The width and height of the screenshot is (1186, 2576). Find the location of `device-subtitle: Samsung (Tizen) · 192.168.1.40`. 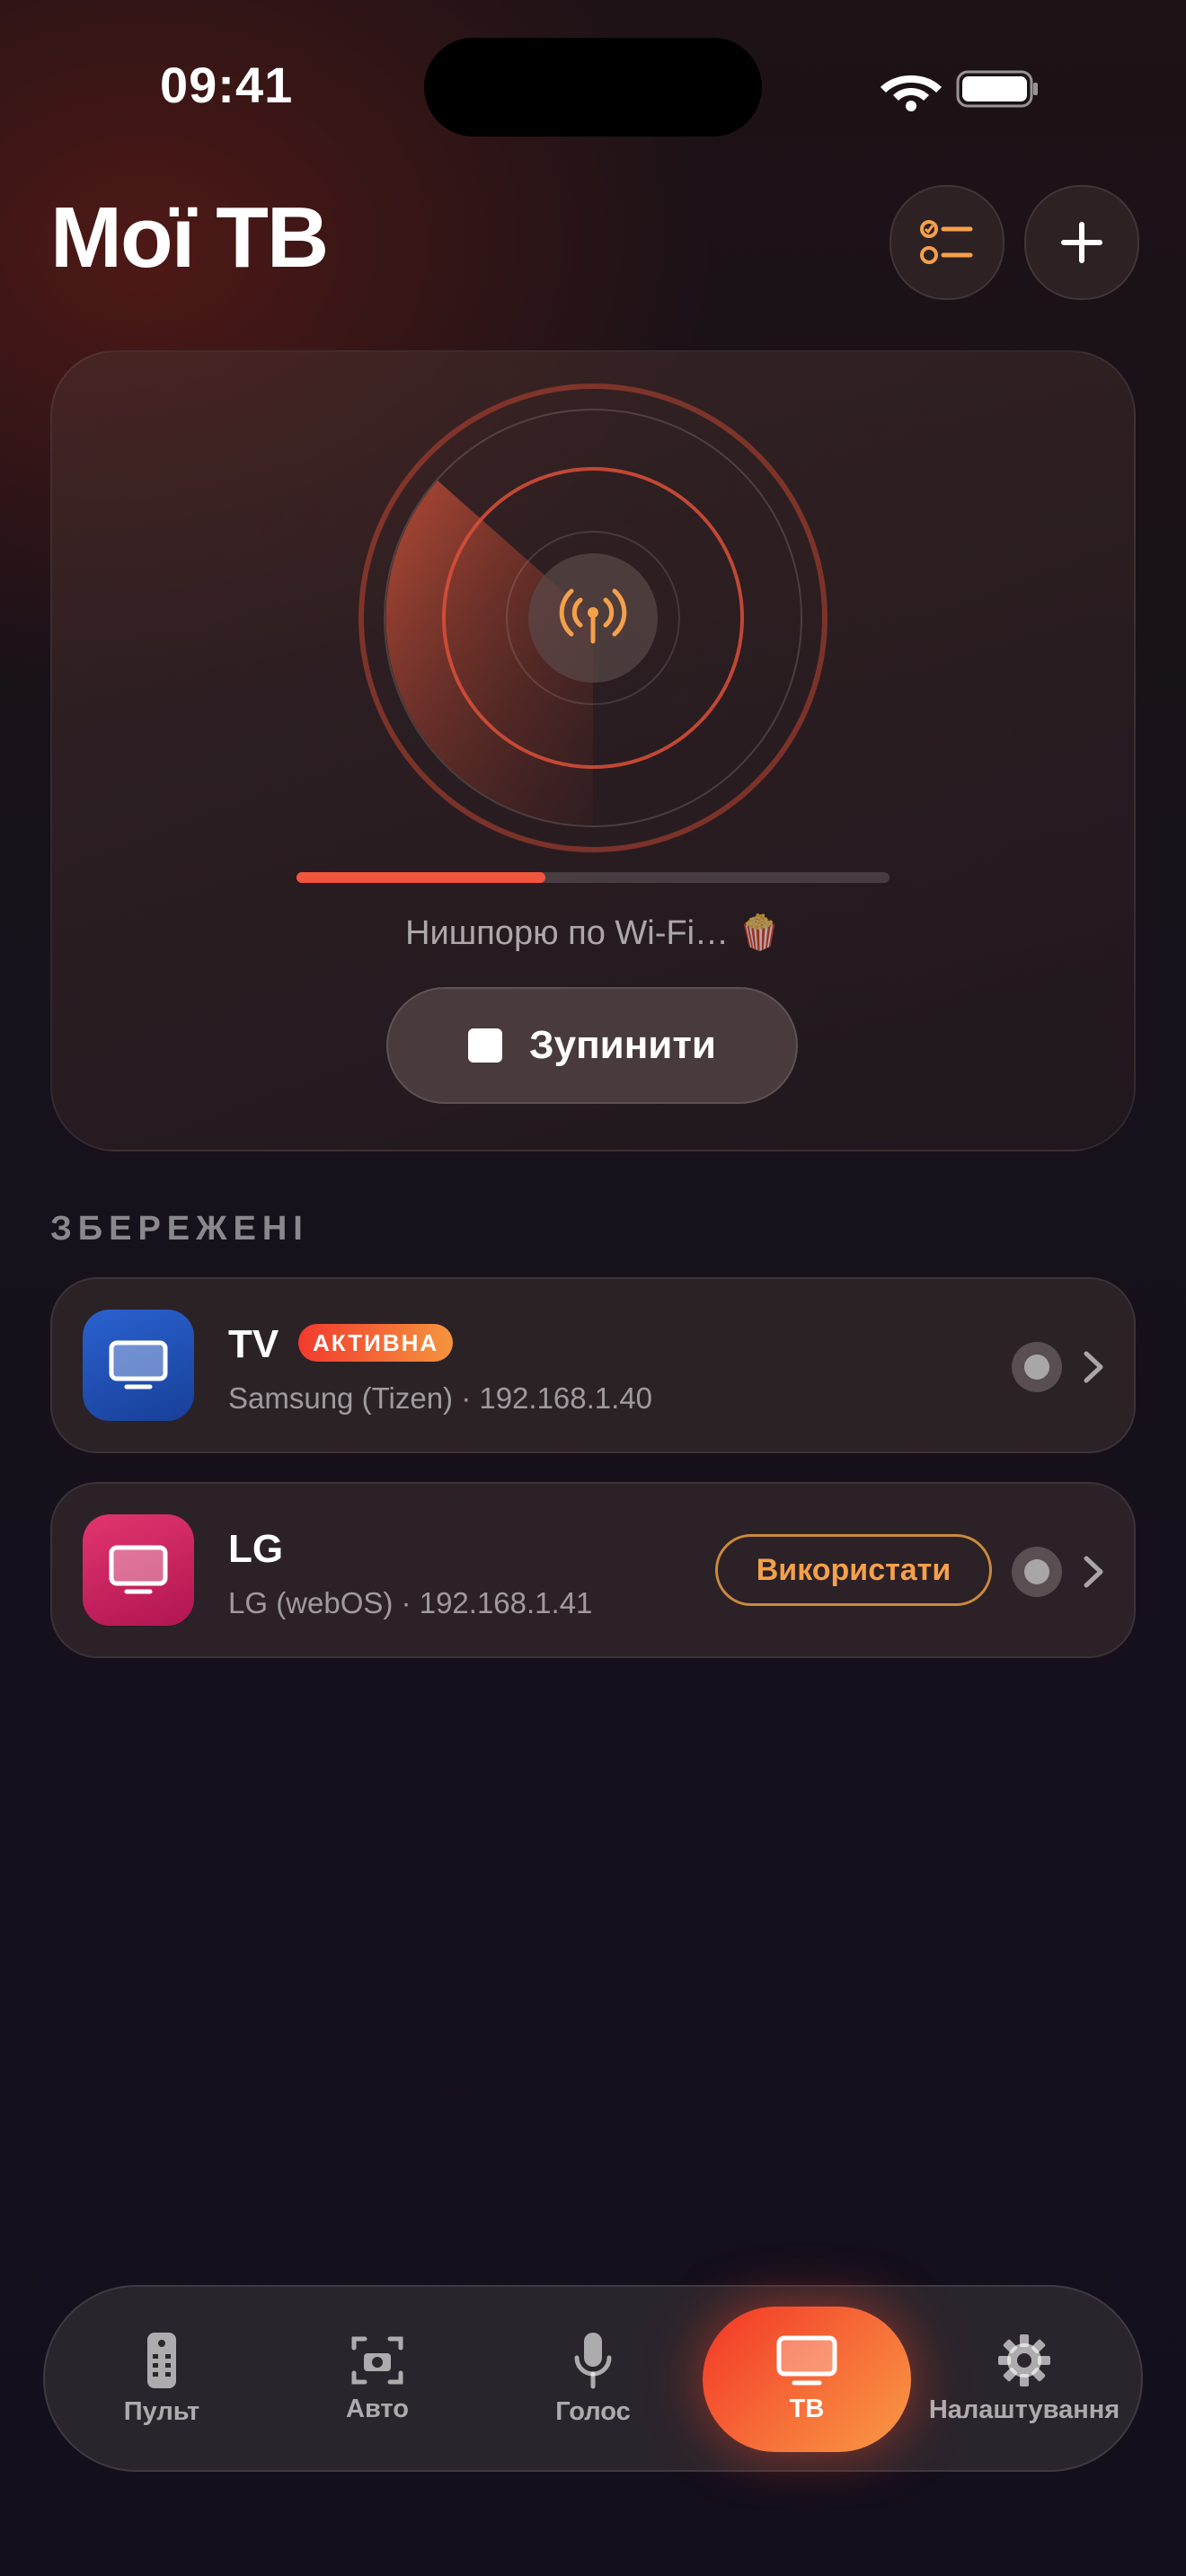

device-subtitle: Samsung (Tizen) · 192.168.1.40 is located at coordinates (440, 1398).